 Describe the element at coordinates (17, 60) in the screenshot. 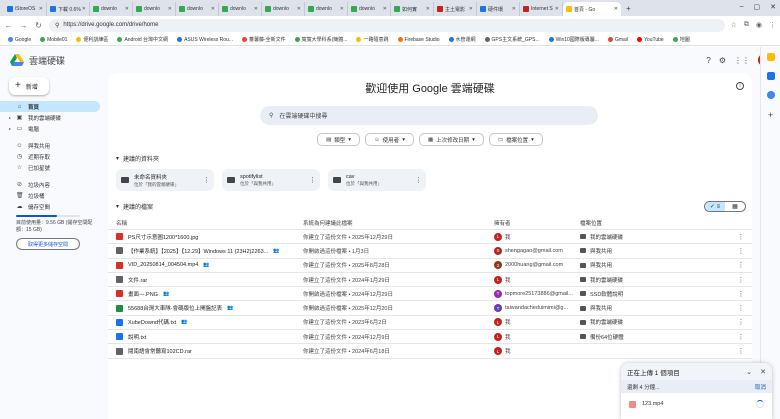

I see `drive-logo-icon` at that location.